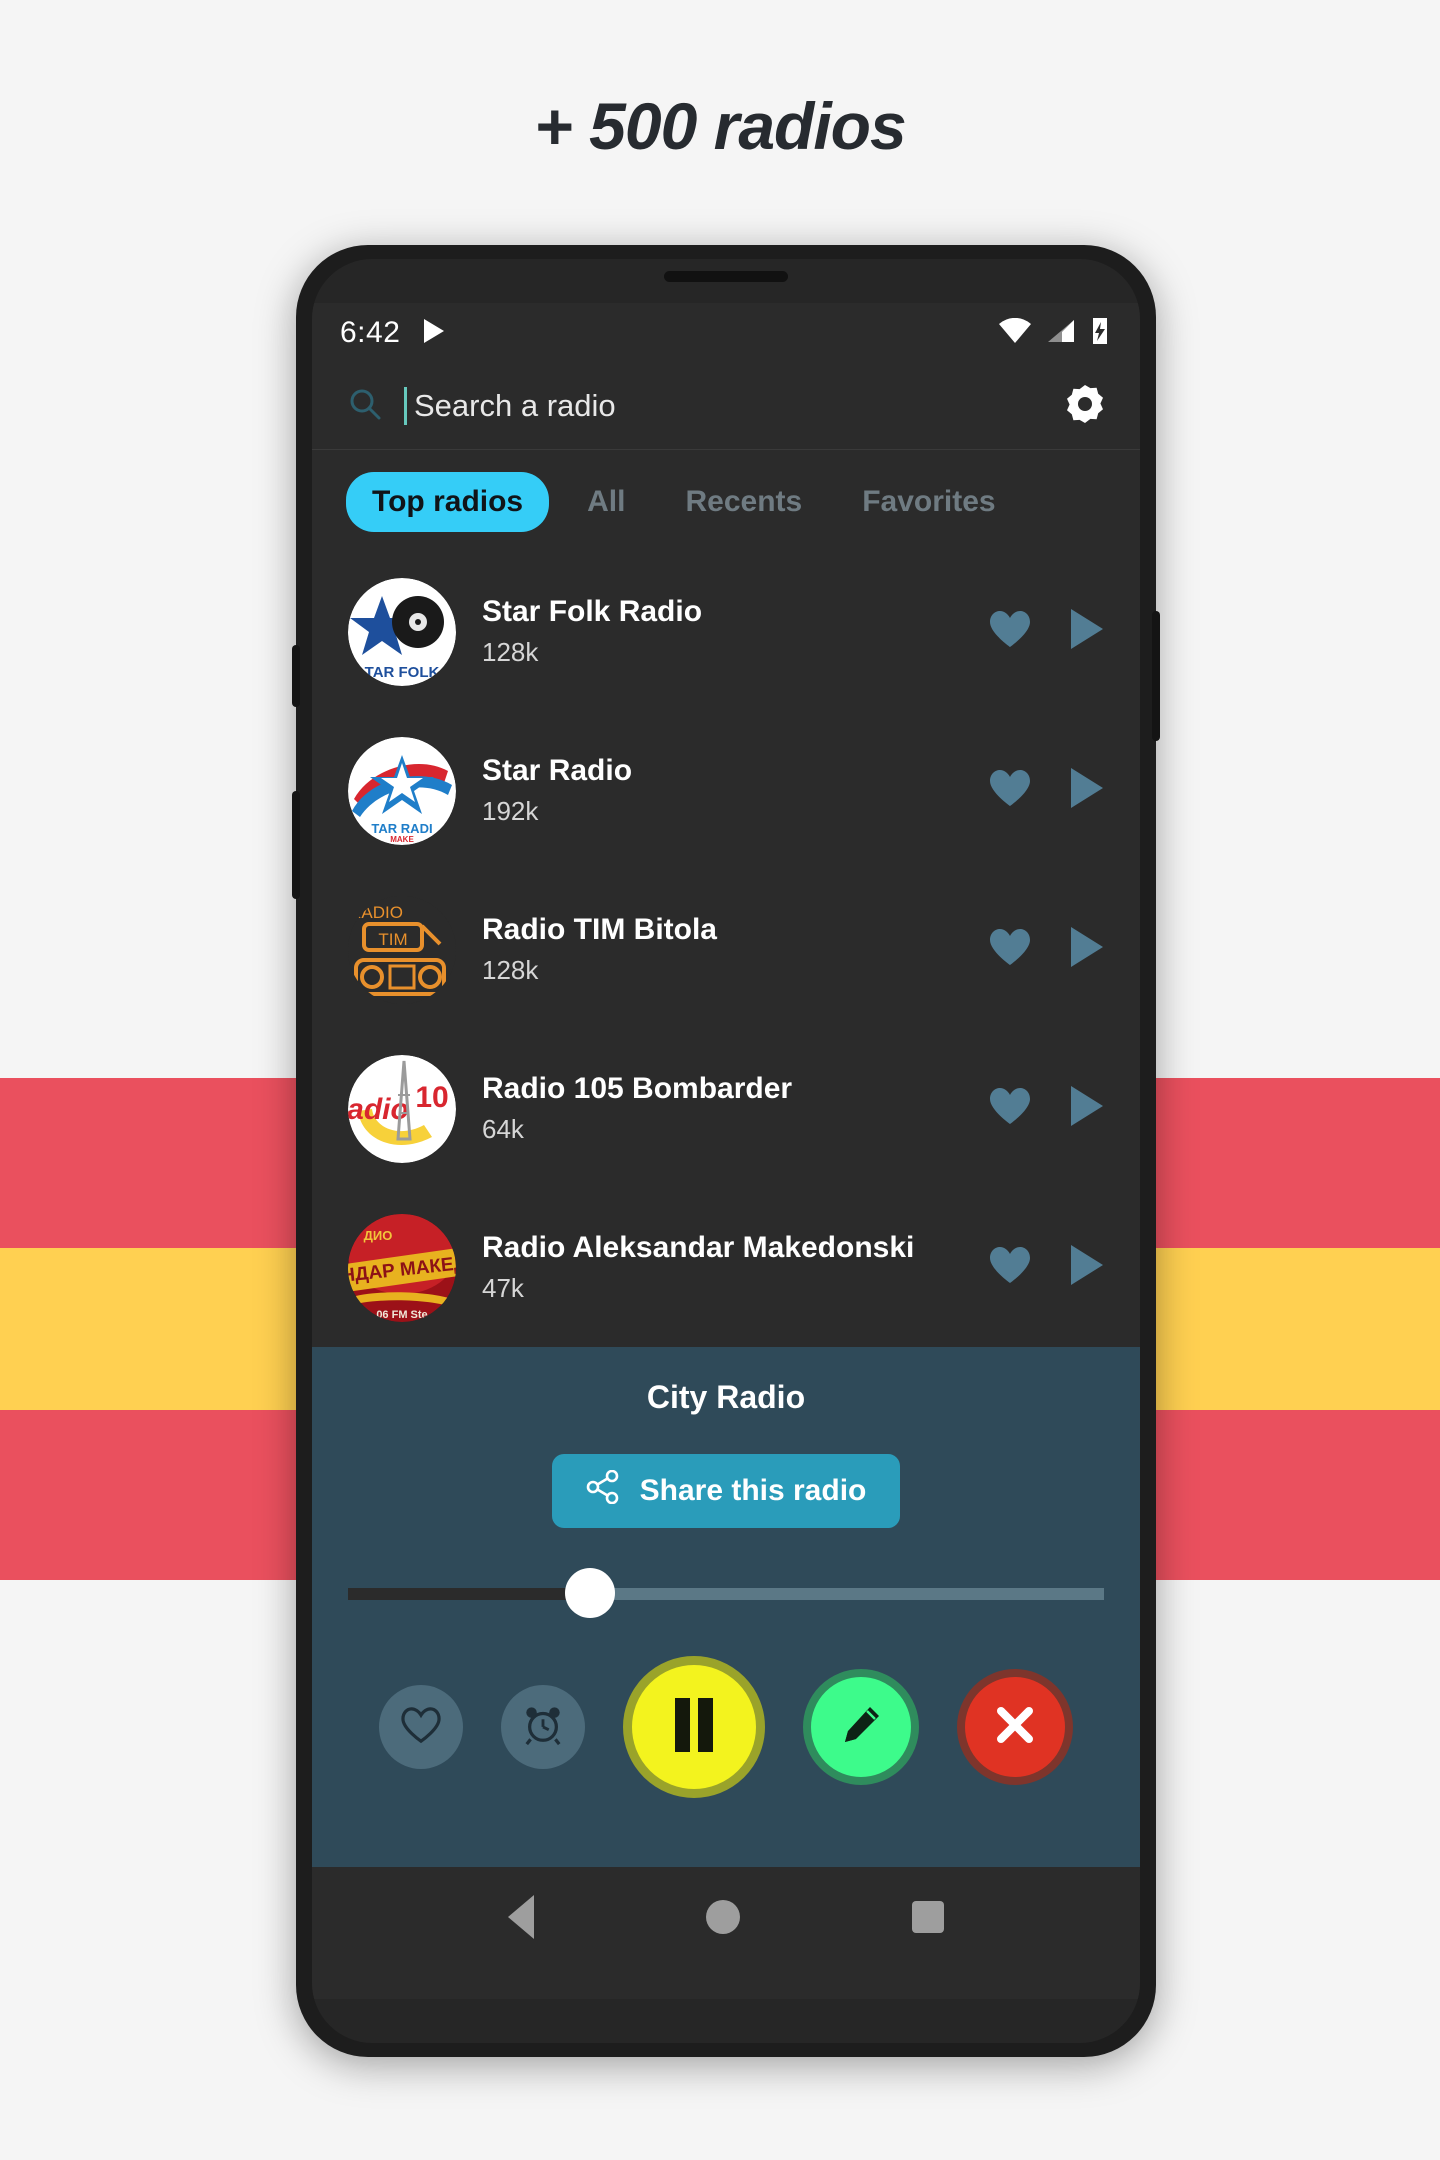  What do you see at coordinates (392, 939) in the screenshot?
I see `svg-text: TIM` at bounding box center [392, 939].